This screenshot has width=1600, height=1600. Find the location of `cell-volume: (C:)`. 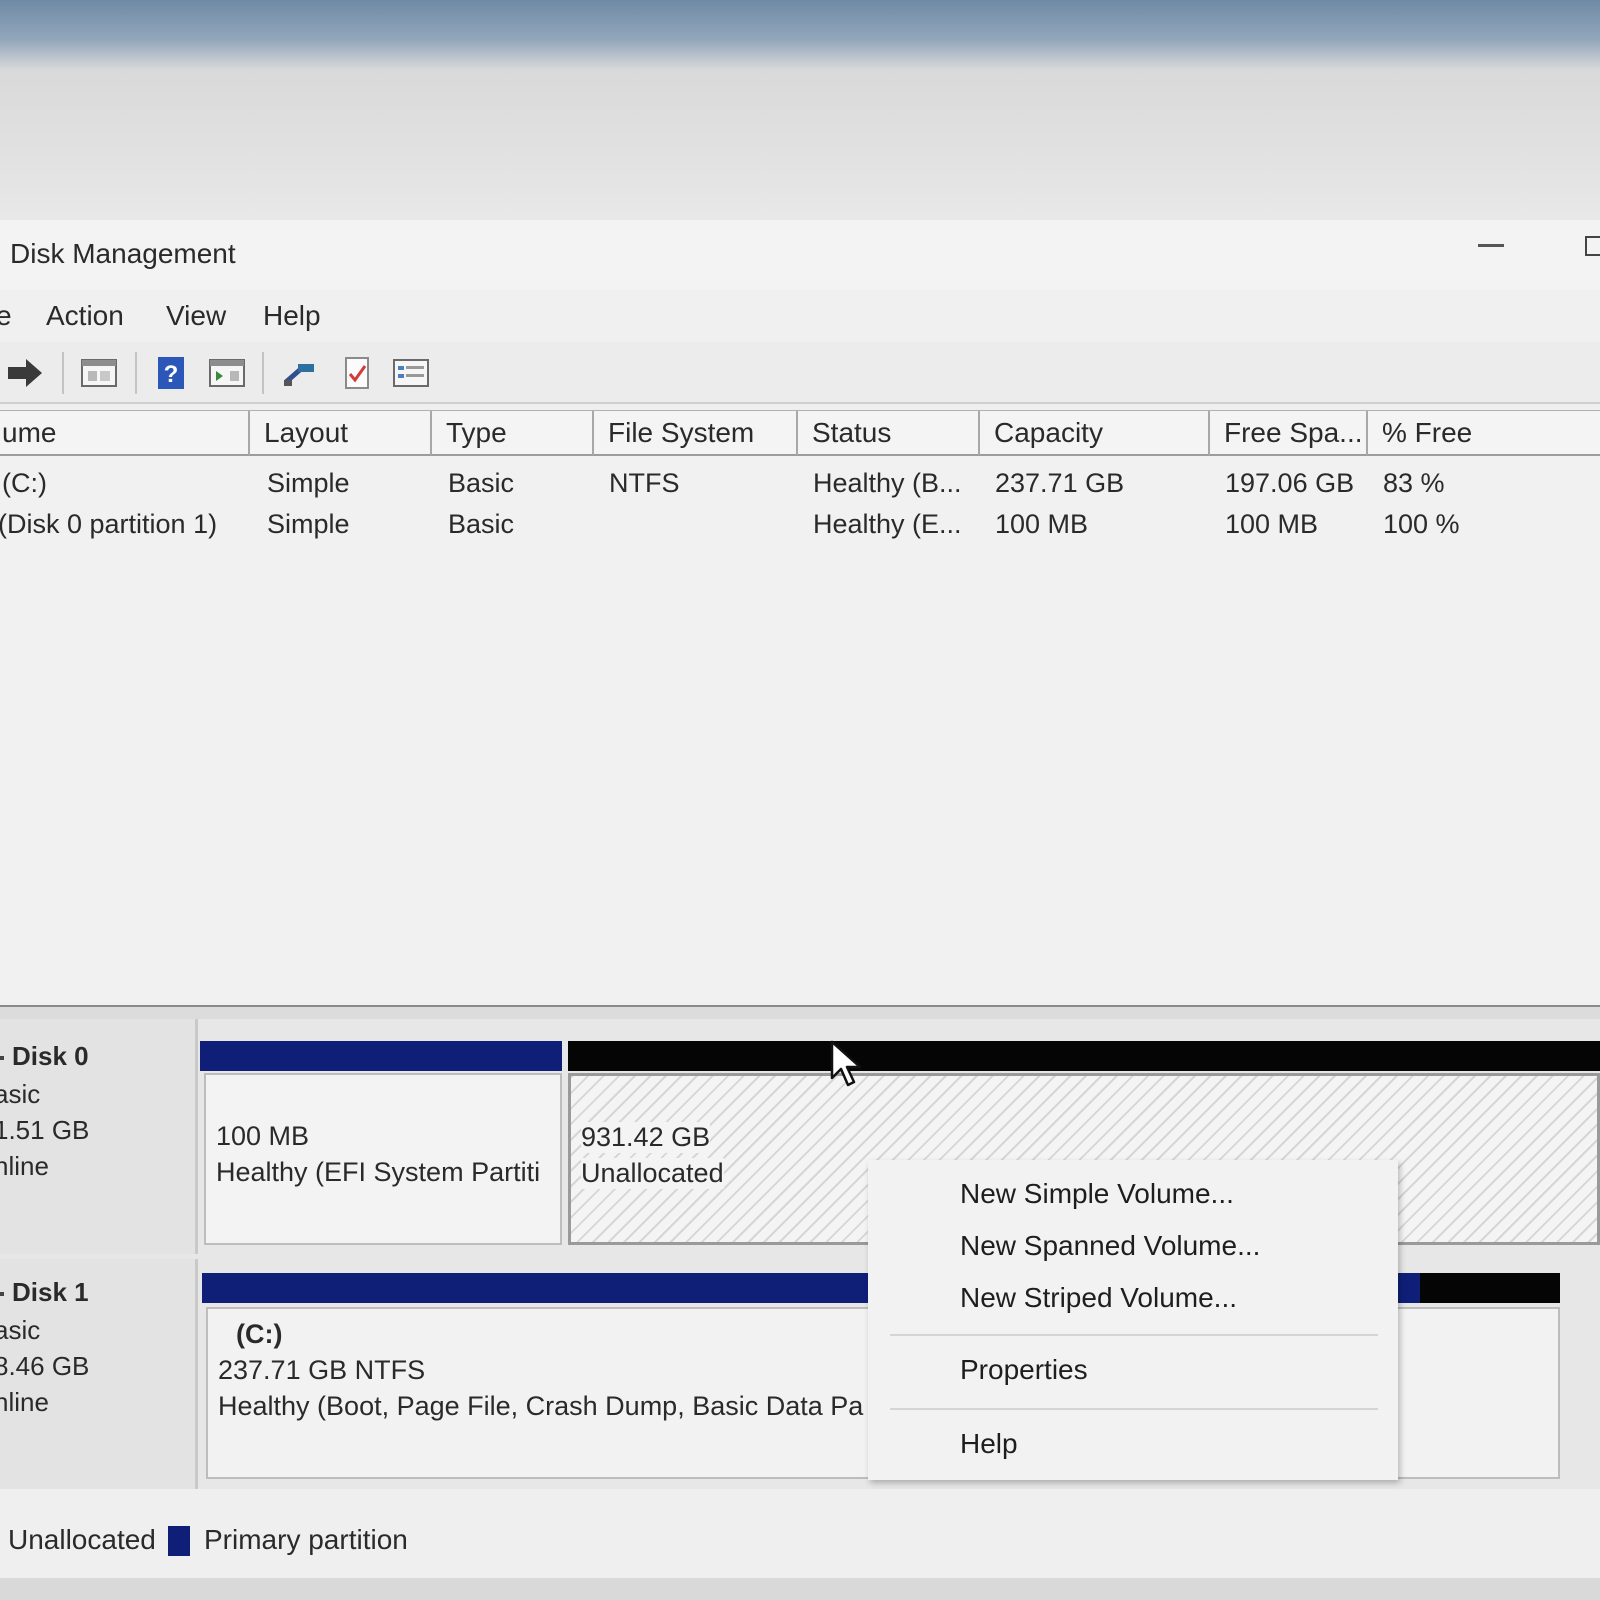

cell-volume: (C:) is located at coordinates (24, 483).